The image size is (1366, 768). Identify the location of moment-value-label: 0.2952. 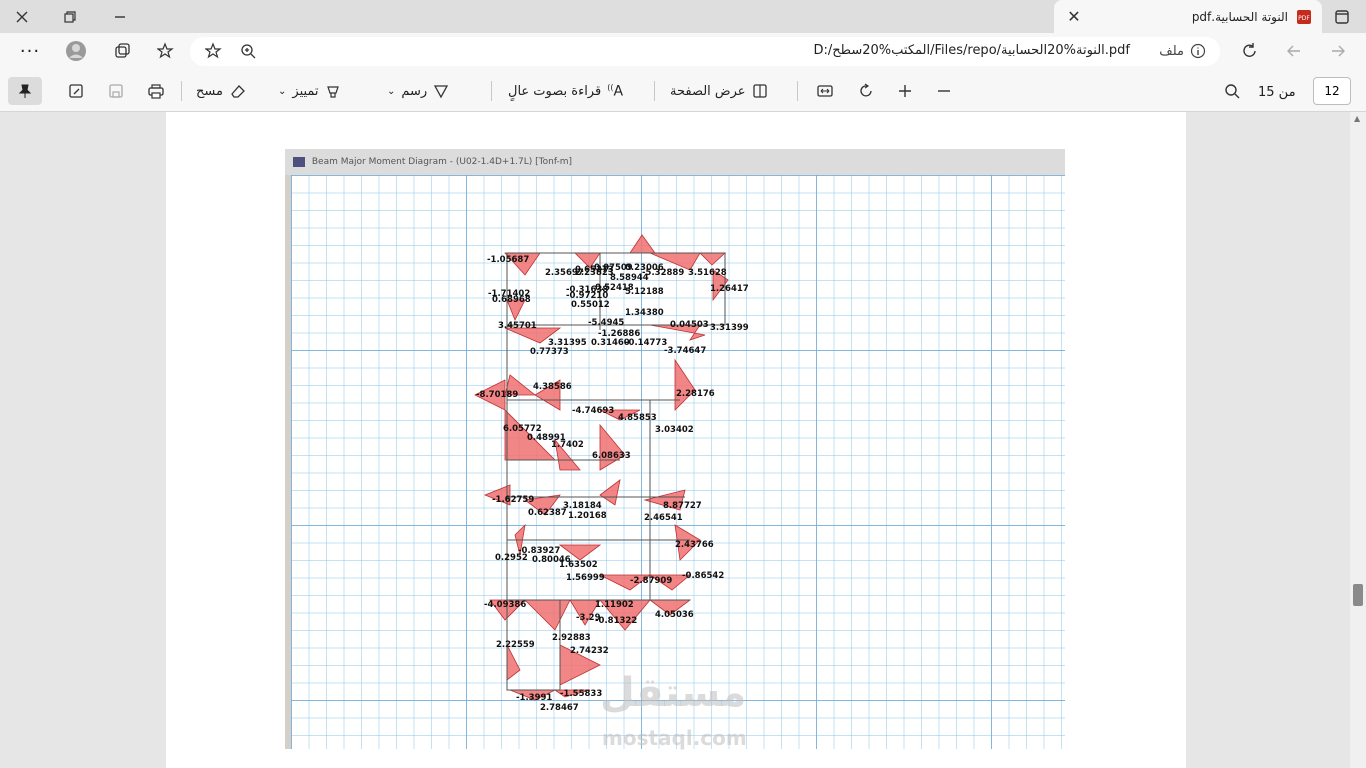
(511, 558).